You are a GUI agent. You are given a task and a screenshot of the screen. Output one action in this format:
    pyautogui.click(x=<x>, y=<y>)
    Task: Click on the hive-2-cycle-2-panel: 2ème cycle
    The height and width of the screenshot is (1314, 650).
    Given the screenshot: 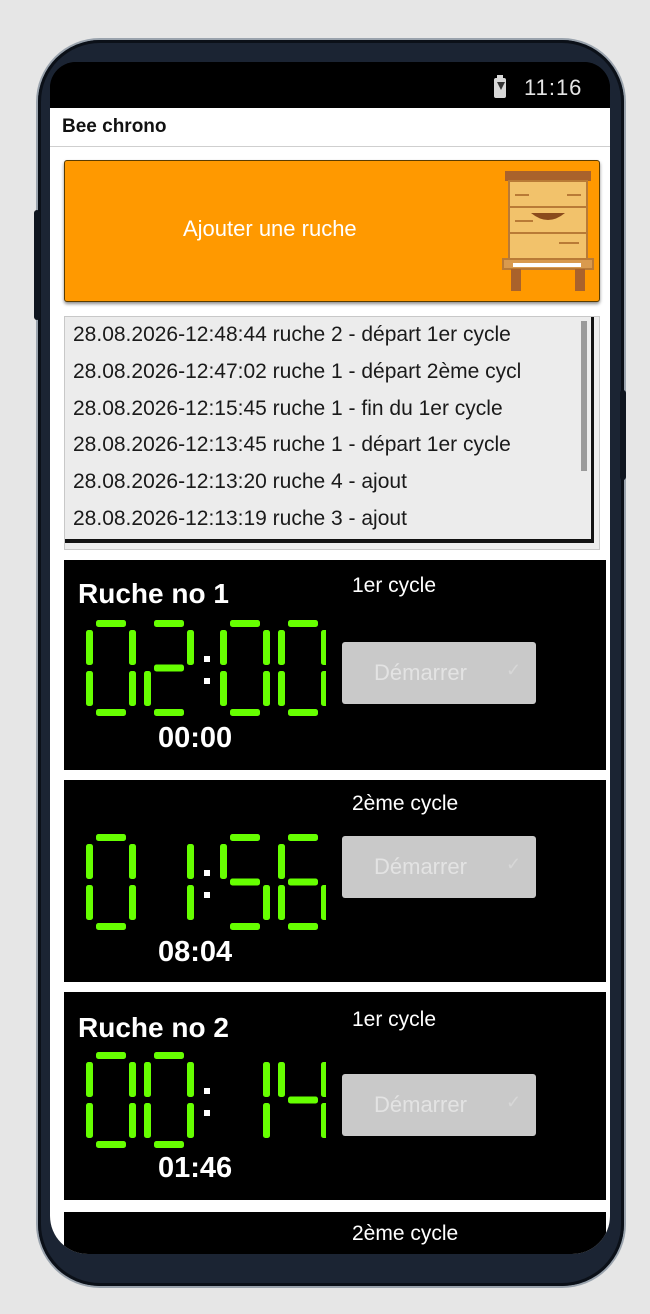 What is the action you would take?
    pyautogui.click(x=335, y=1233)
    